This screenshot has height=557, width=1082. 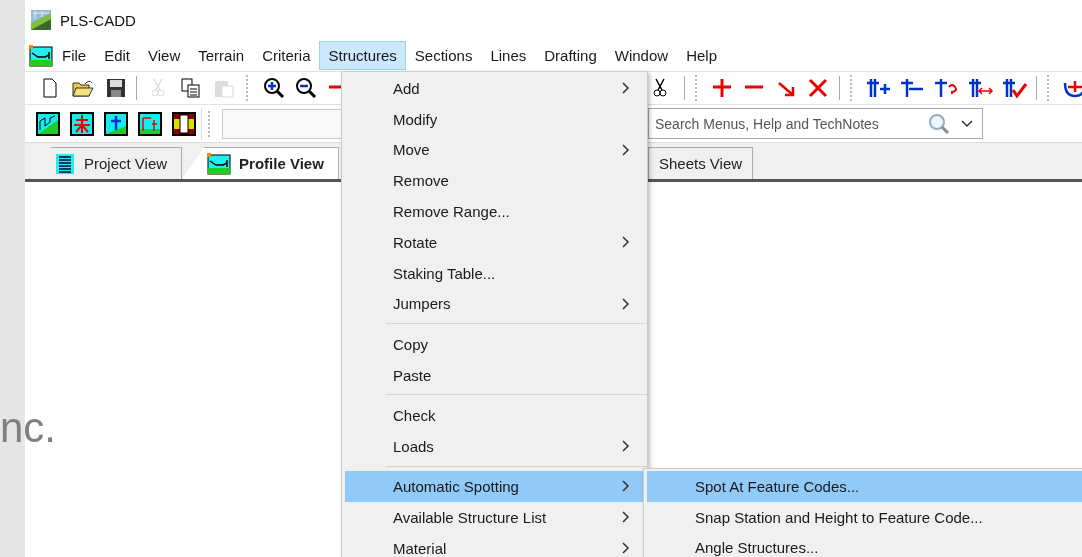 I want to click on tab: Profile View, so click(x=260, y=163).